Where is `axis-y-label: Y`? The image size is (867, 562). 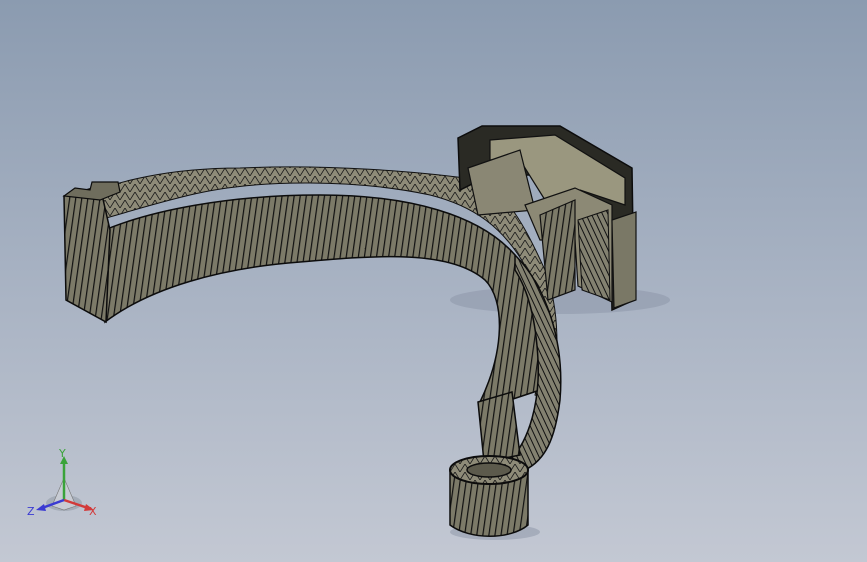
axis-y-label: Y is located at coordinates (62, 453).